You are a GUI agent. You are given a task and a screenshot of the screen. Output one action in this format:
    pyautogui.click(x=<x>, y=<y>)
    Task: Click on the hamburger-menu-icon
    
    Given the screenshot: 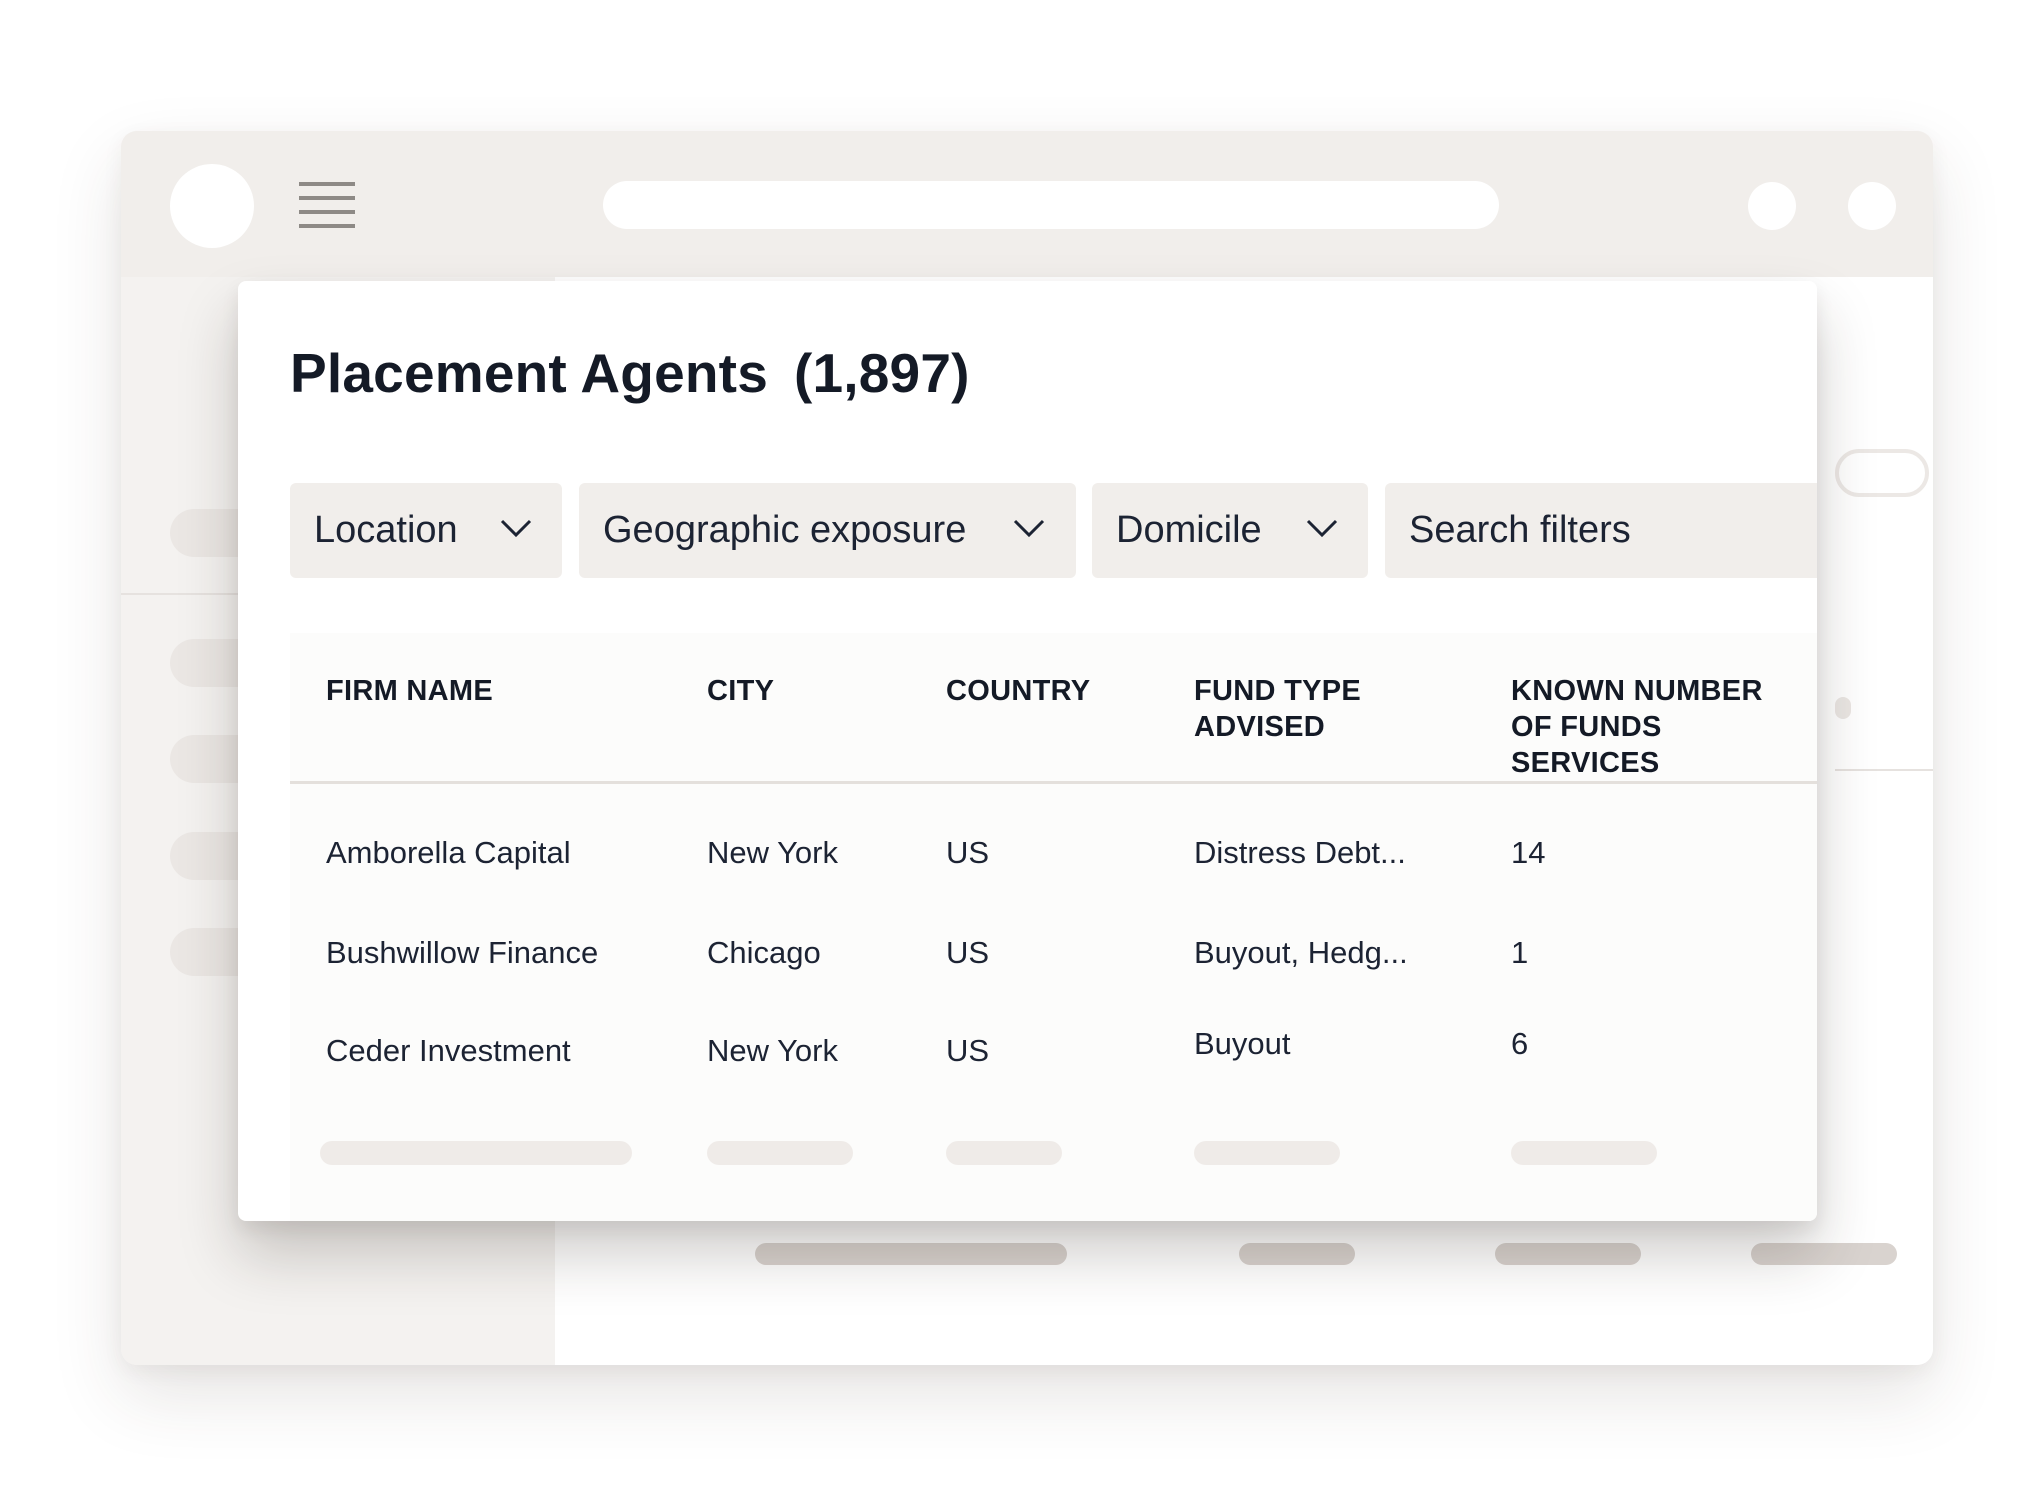 What is the action you would take?
    pyautogui.click(x=327, y=205)
    